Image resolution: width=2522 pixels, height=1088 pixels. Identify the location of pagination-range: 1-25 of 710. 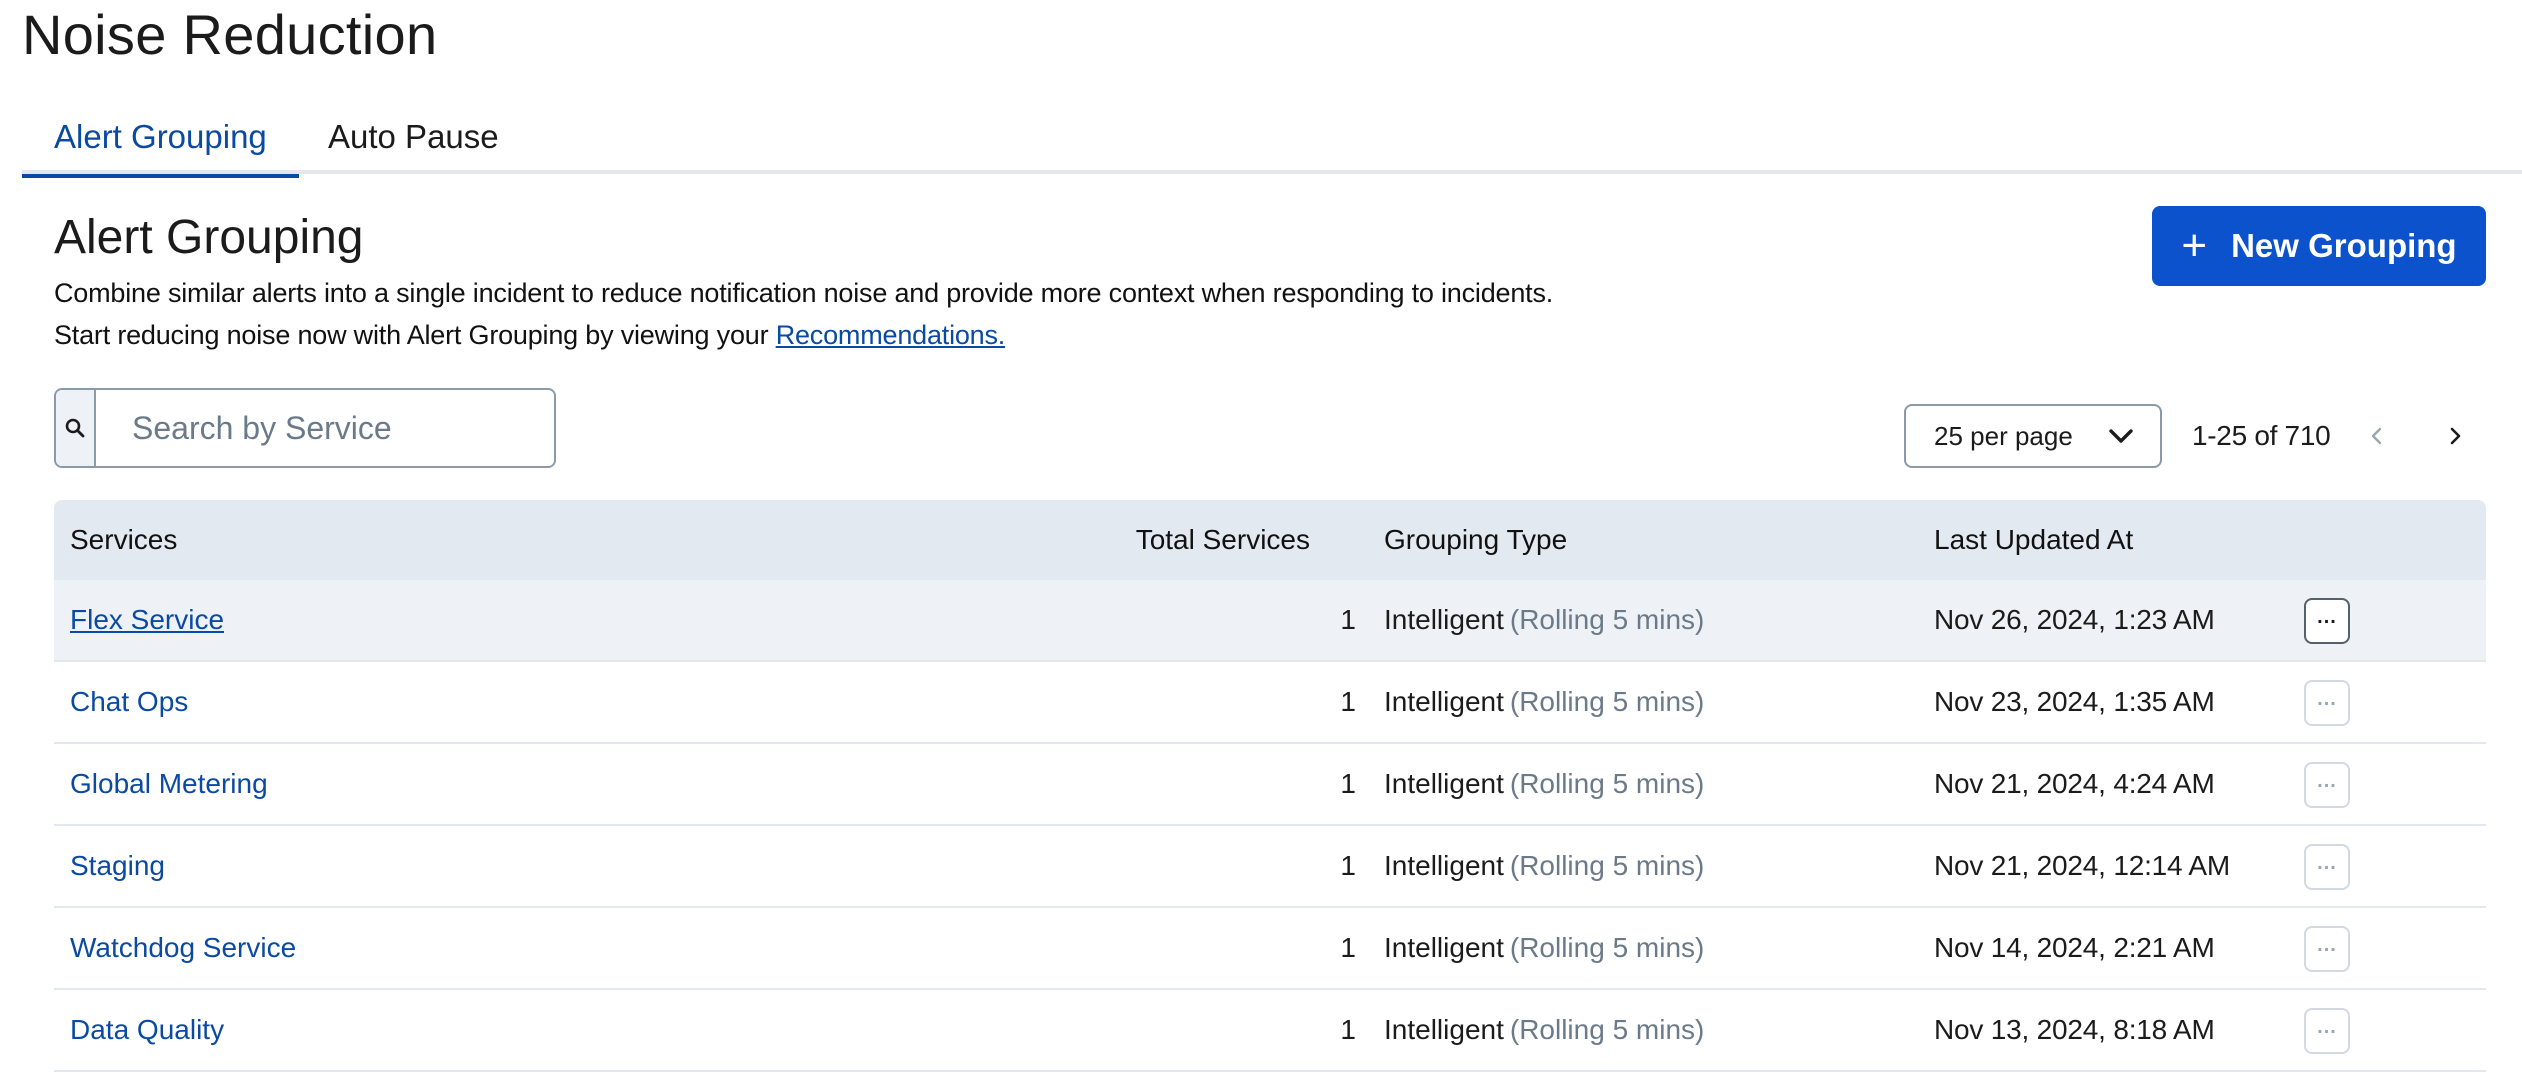
(2261, 435).